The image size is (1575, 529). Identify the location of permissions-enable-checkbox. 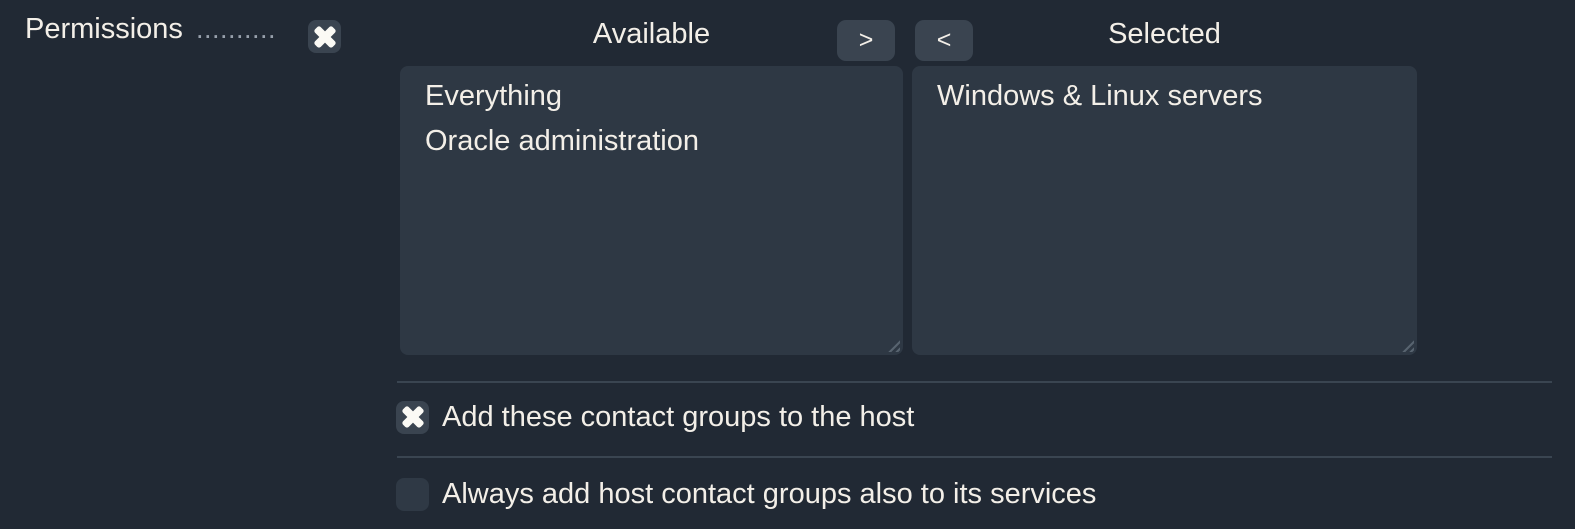
(324, 36).